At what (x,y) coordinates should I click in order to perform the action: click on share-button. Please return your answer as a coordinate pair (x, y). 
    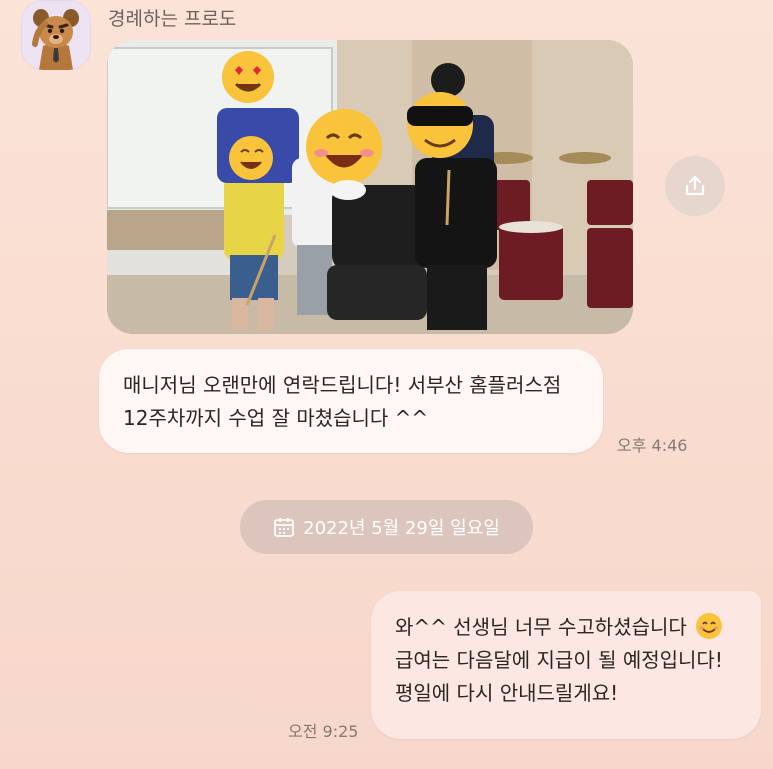
    Looking at the image, I should click on (695, 186).